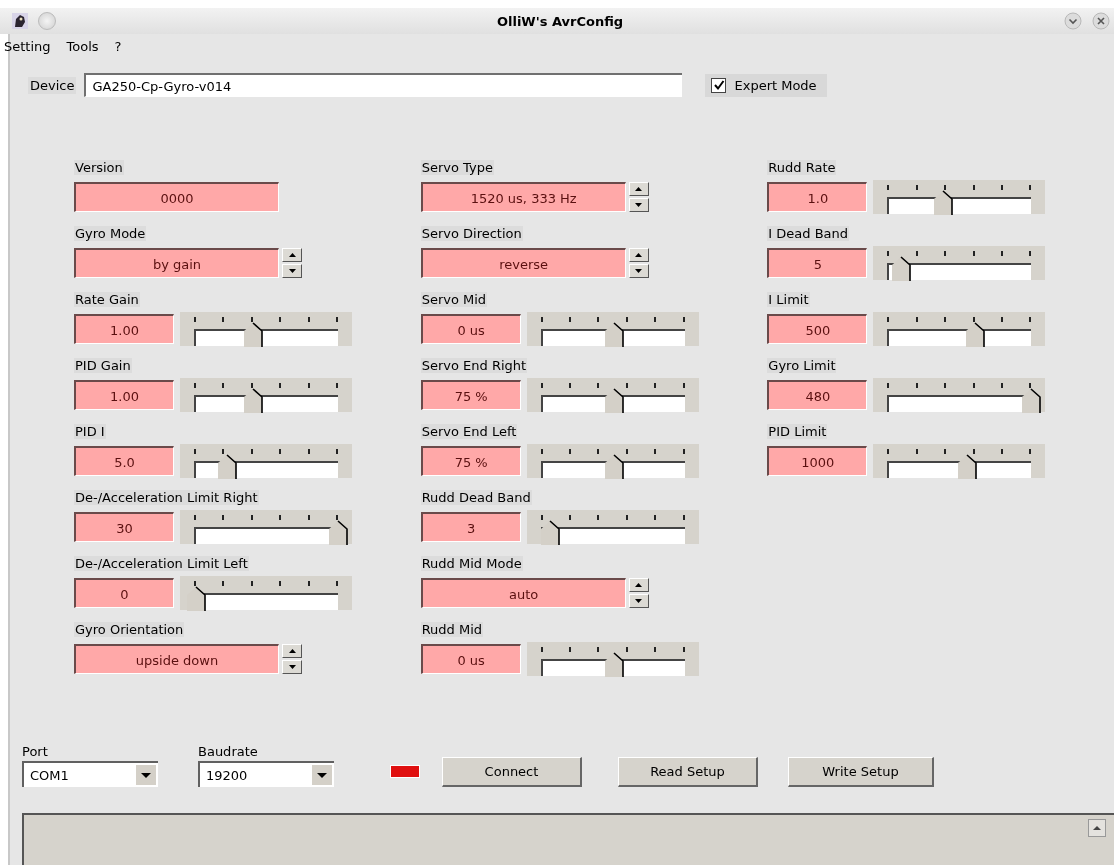  What do you see at coordinates (90, 774) in the screenshot?
I see `port-dropdown: COM1` at bounding box center [90, 774].